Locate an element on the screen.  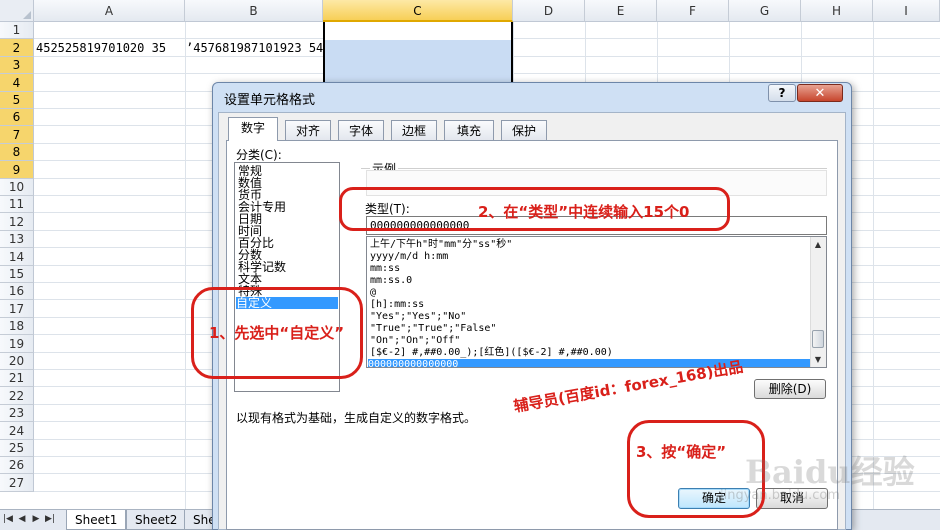
tab-border: 边框 is located at coordinates (414, 130).